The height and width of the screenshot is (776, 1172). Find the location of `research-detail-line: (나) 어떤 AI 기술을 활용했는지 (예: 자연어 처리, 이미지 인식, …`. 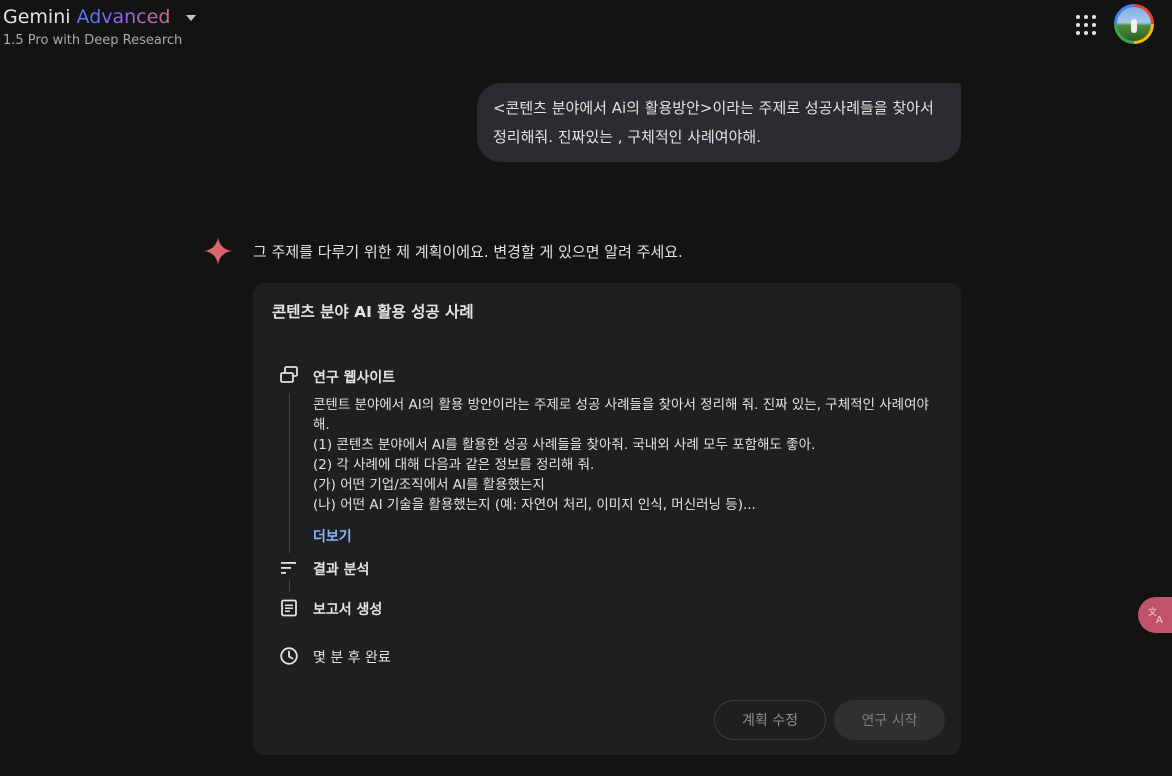

research-detail-line: (나) 어떤 AI 기술을 활용했는지 (예: 자연어 처리, 이미지 인식, … is located at coordinates (534, 505).